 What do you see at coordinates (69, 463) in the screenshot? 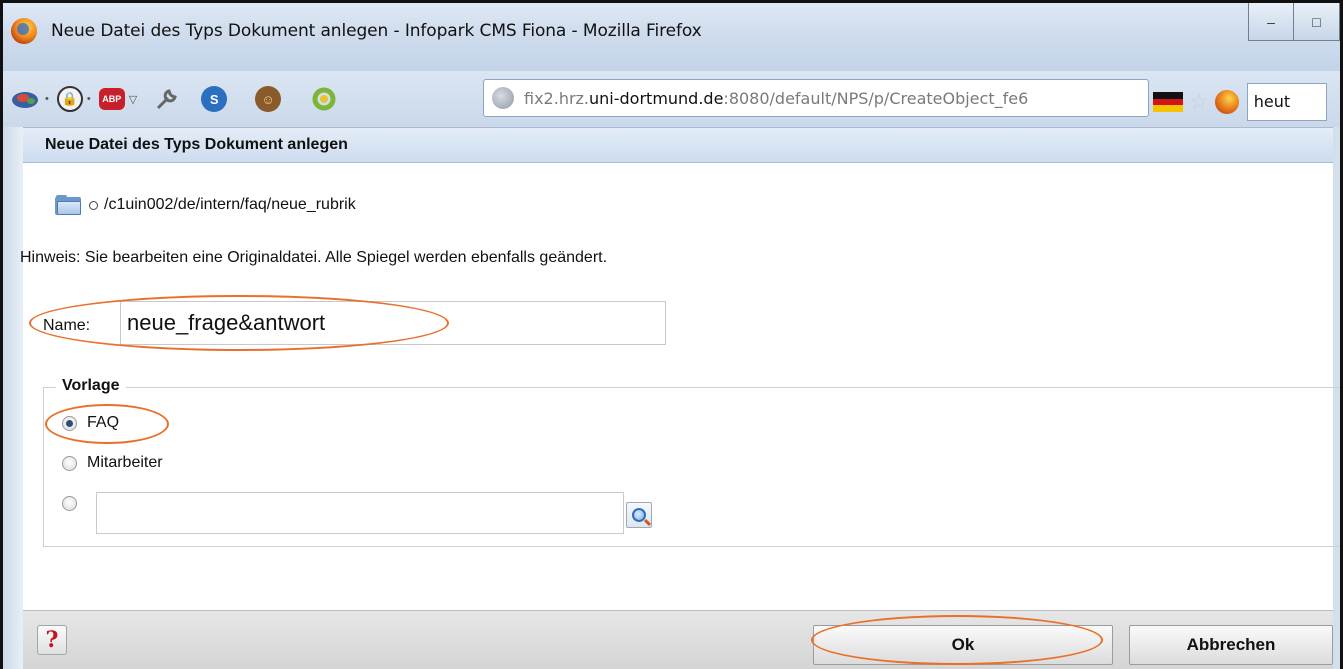
I see `radio-mitarbeiter` at bounding box center [69, 463].